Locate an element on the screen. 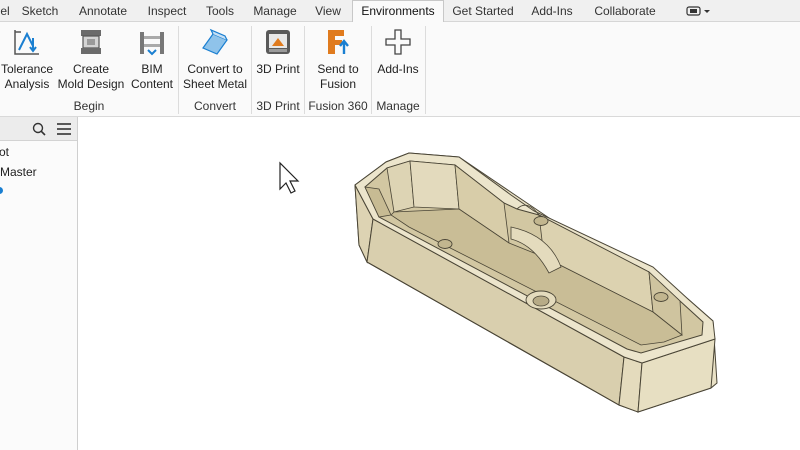 The image size is (800, 450). 3d-print-icon is located at coordinates (278, 42).